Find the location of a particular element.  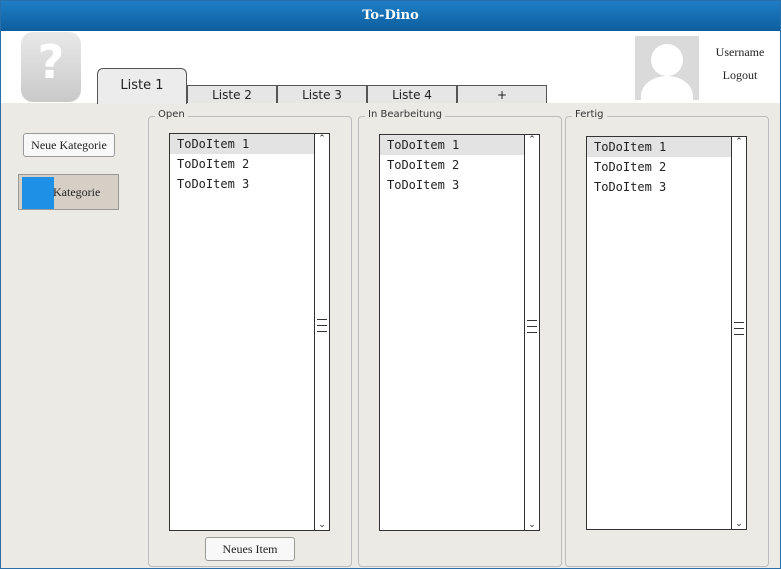

category-label: Kategorie is located at coordinates (77, 192).